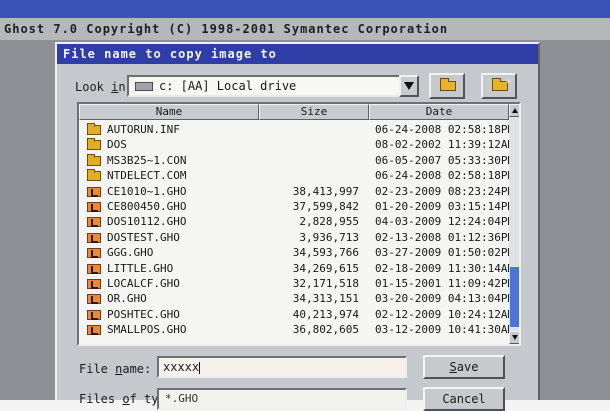  Describe the element at coordinates (329, 222) in the screenshot. I see `file-size-cell: 2,828,955` at that location.